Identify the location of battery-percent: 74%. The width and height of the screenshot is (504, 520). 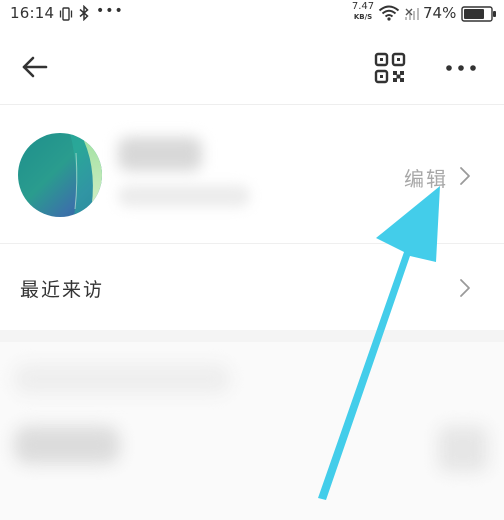
(440, 13).